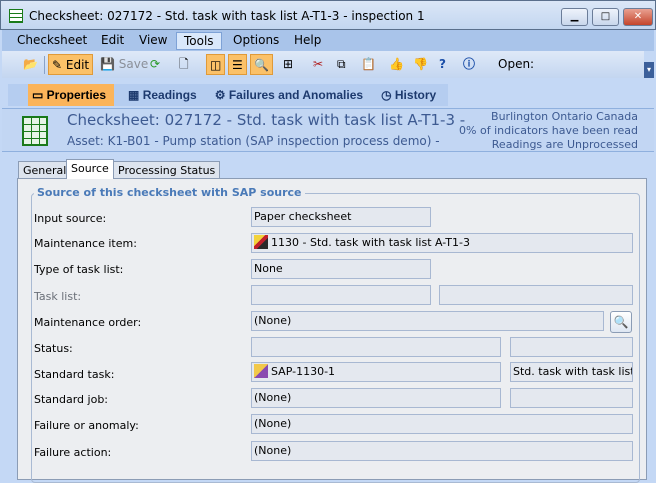 This screenshot has width=656, height=483. I want to click on magnifier-icon: 🔍, so click(621, 322).